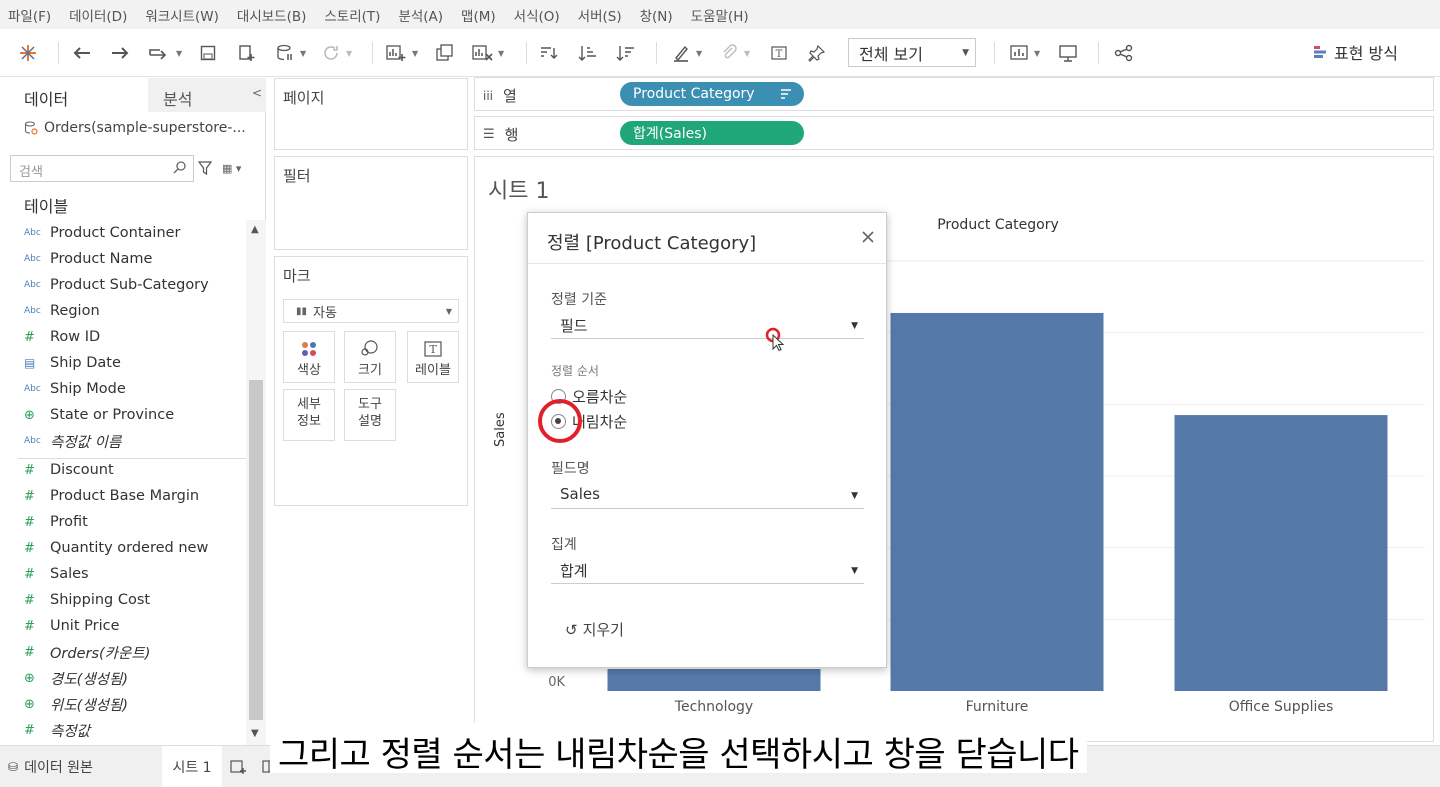 The height and width of the screenshot is (787, 1440). I want to click on menu-item: 스토리(T), so click(352, 15).